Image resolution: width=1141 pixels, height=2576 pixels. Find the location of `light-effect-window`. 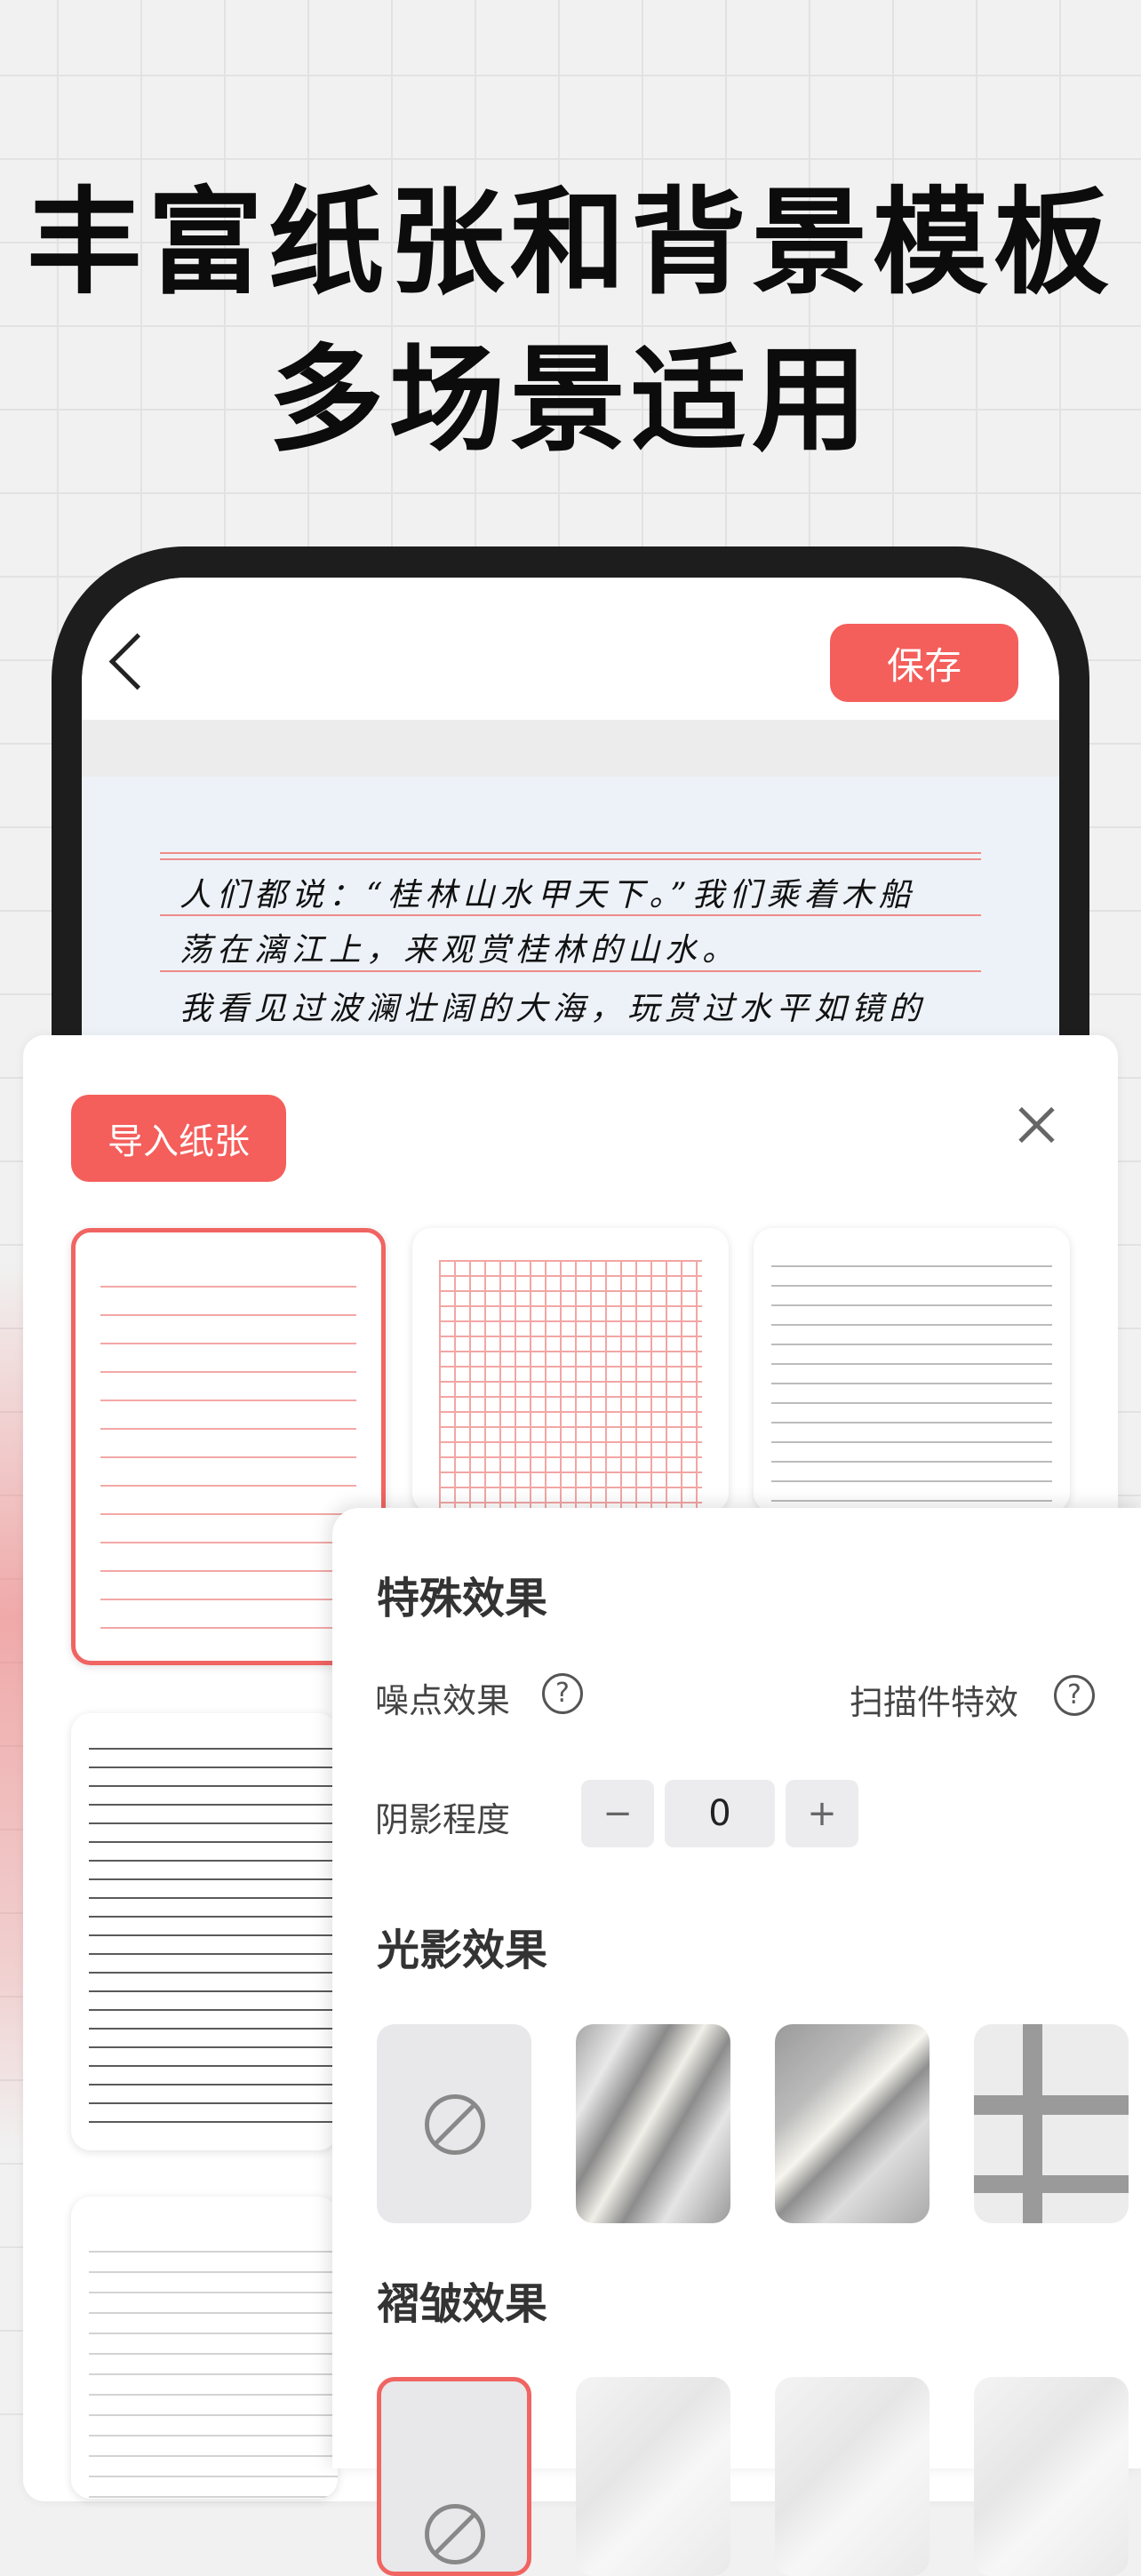

light-effect-window is located at coordinates (1051, 2124).